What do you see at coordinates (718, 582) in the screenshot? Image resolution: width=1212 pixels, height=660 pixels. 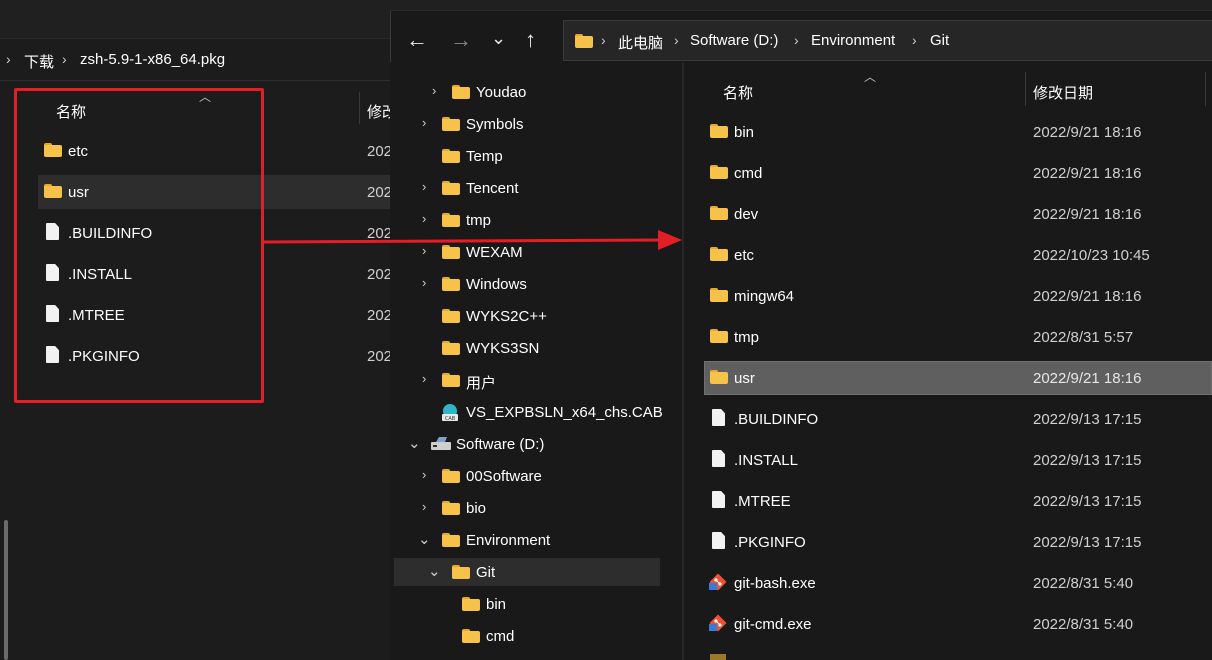 I see `git-bash-icon` at bounding box center [718, 582].